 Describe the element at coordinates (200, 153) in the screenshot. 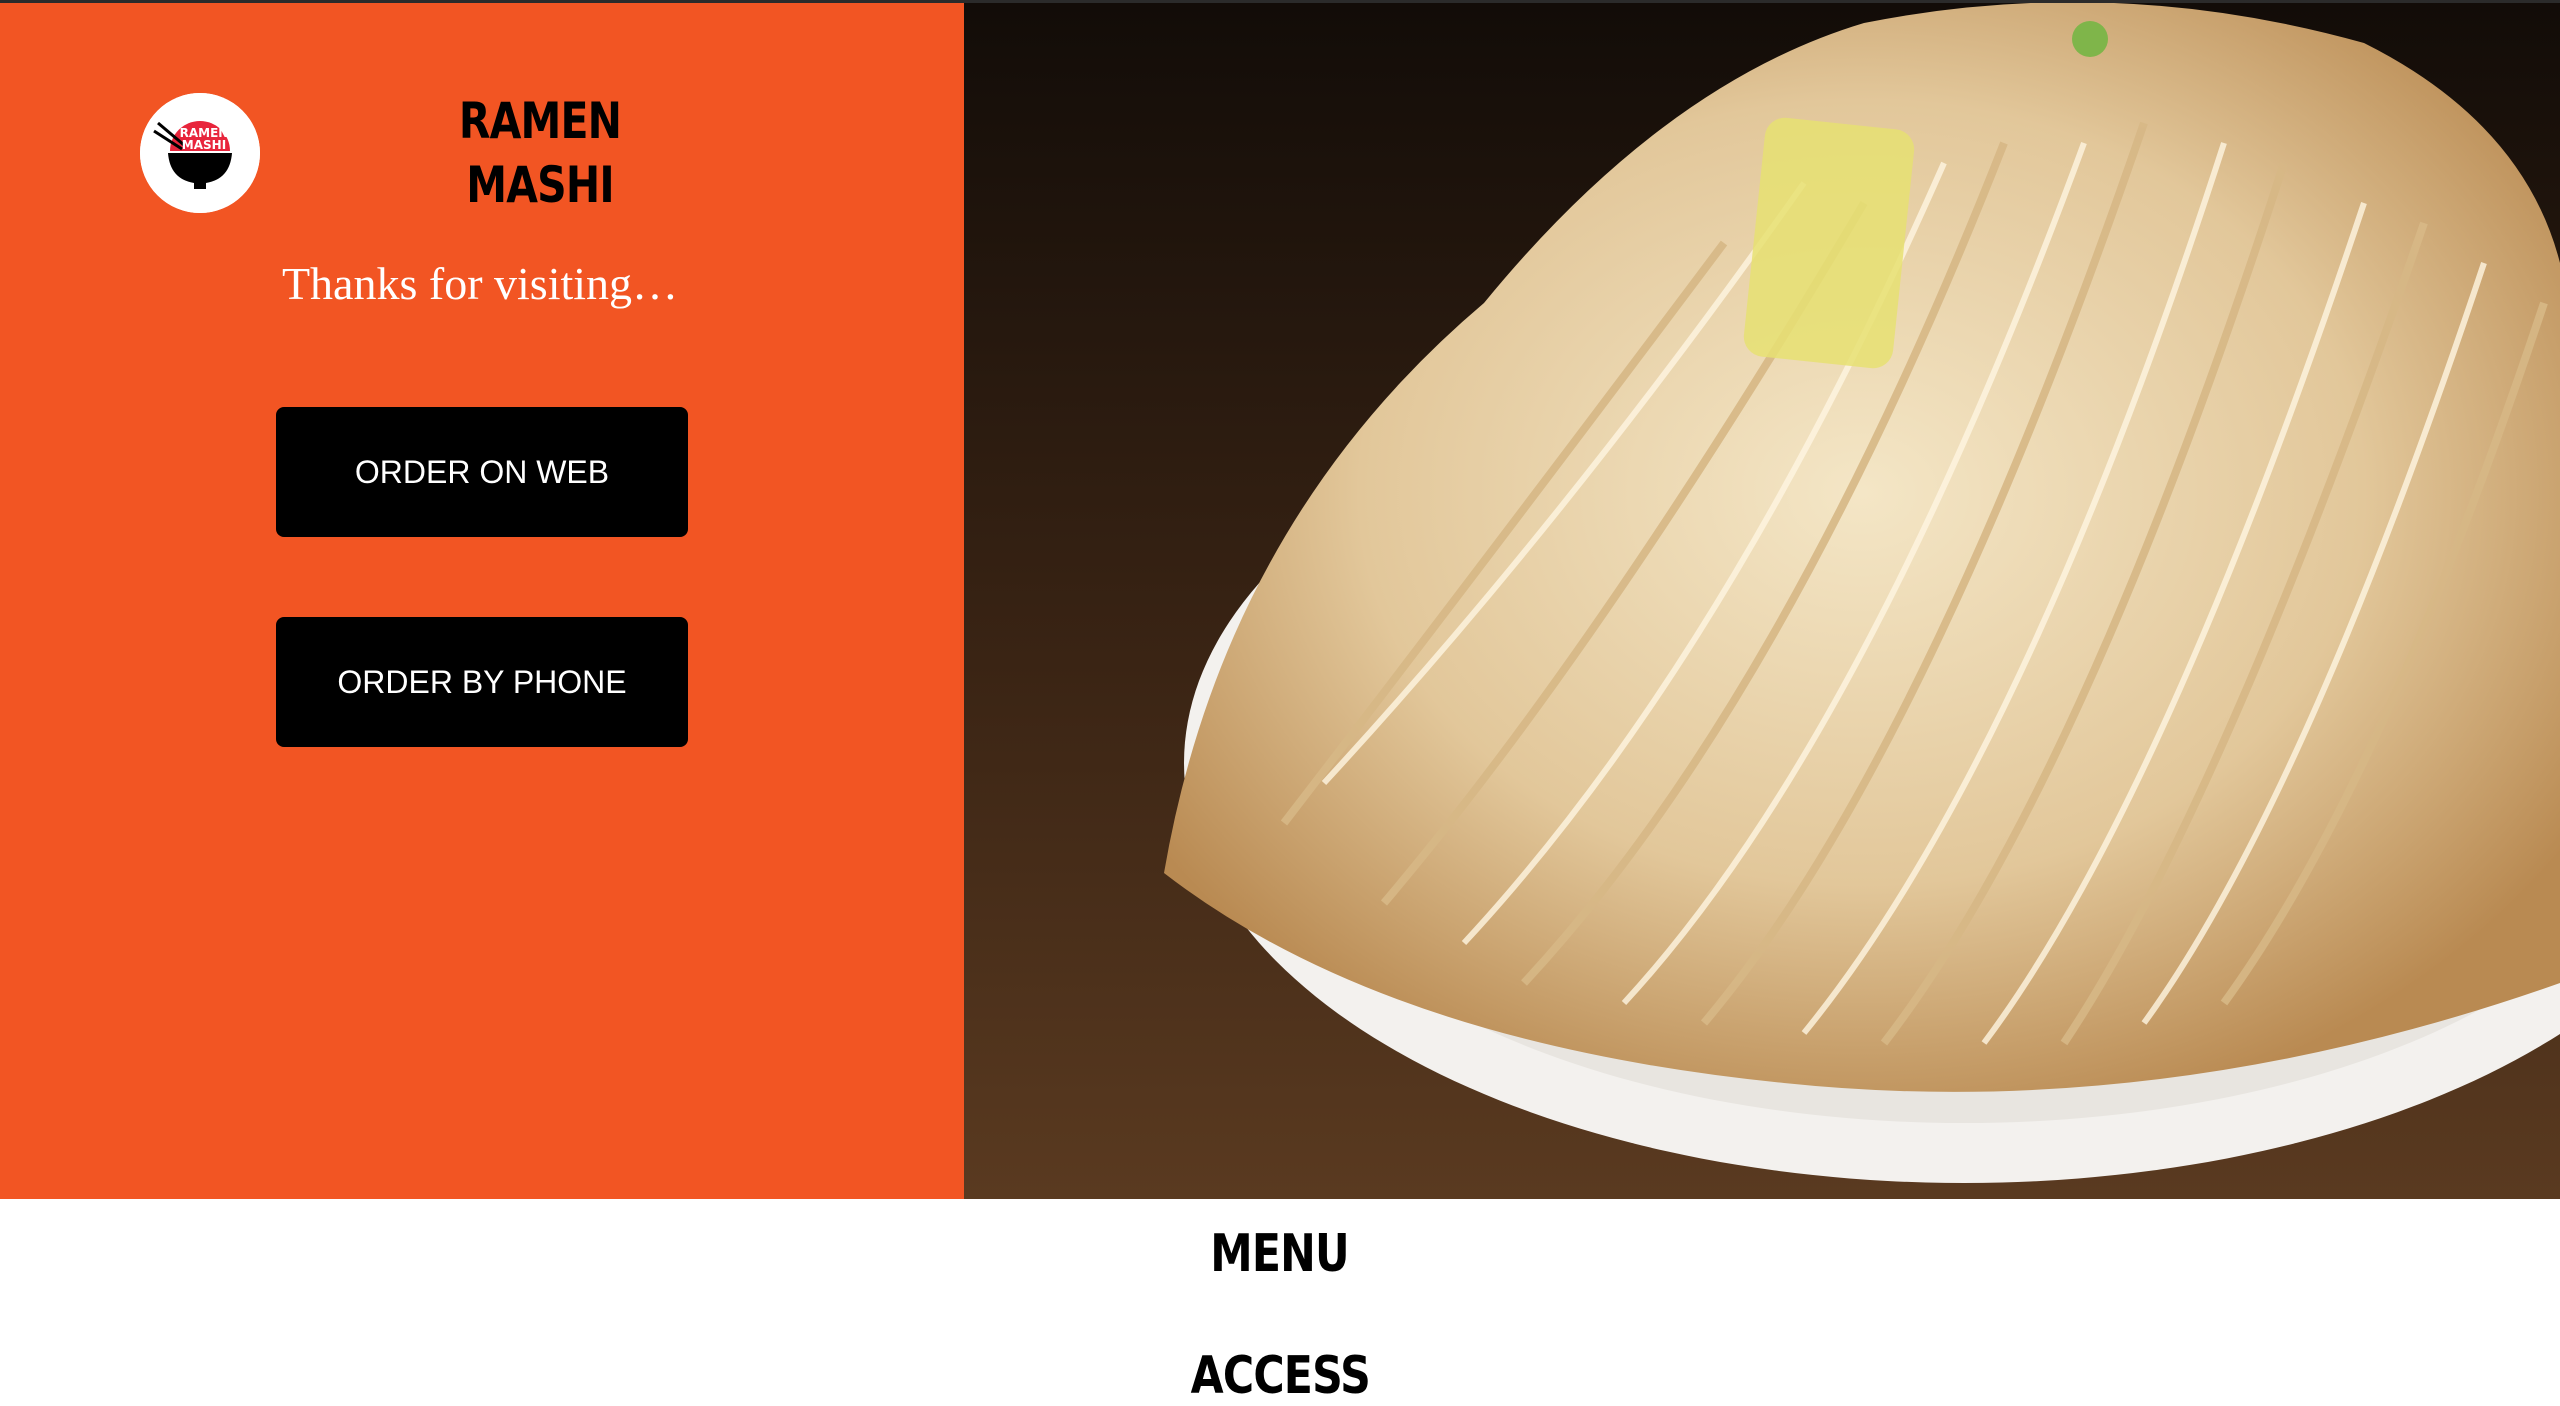

I see `ramen-bowl-logo-icon: RAMEN MASHI` at that location.